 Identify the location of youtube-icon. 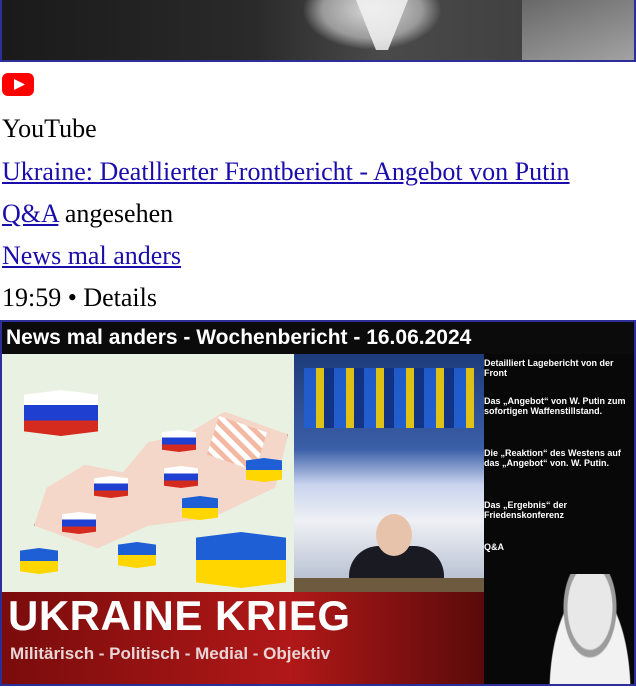
(18, 84).